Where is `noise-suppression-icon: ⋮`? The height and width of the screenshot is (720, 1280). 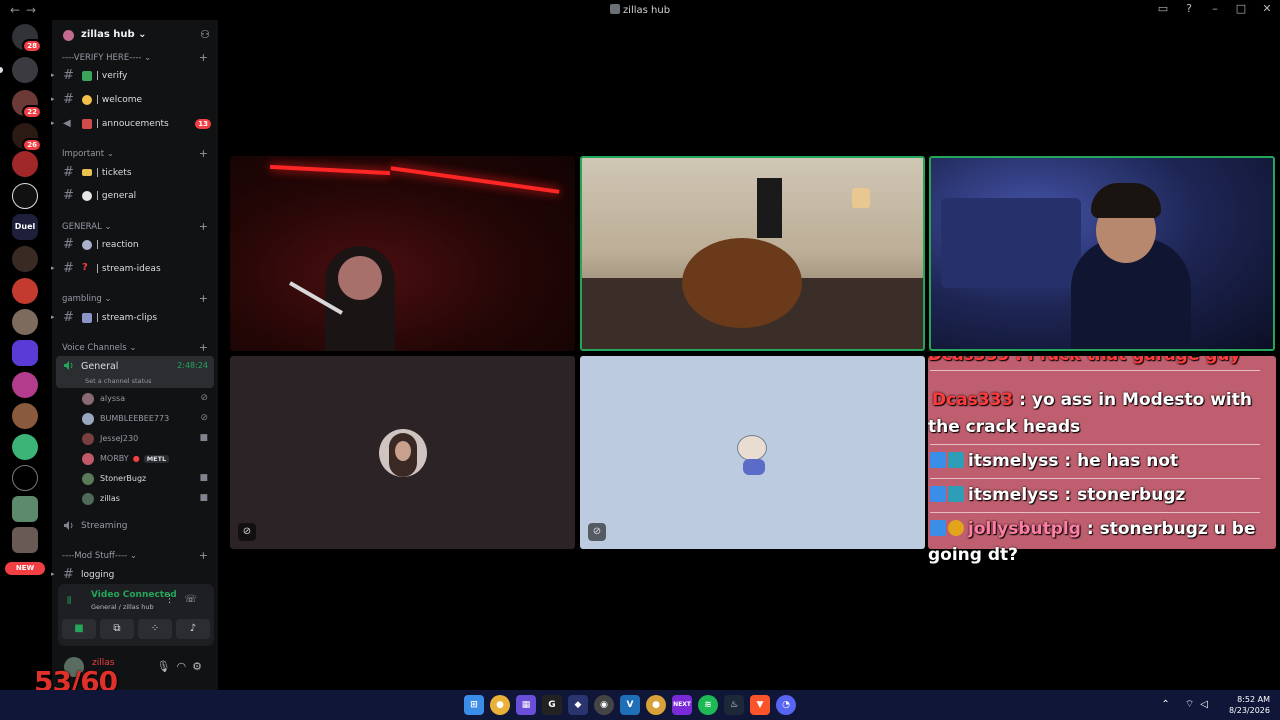 noise-suppression-icon: ⋮ is located at coordinates (174, 599).